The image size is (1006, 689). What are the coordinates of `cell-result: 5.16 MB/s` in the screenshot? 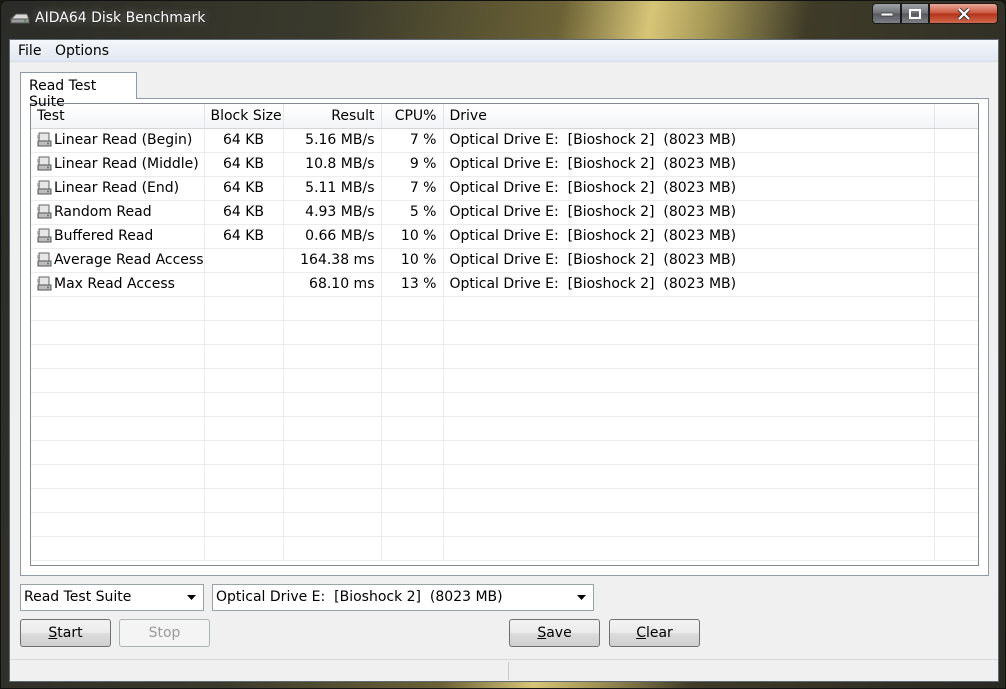 It's located at (332, 140).